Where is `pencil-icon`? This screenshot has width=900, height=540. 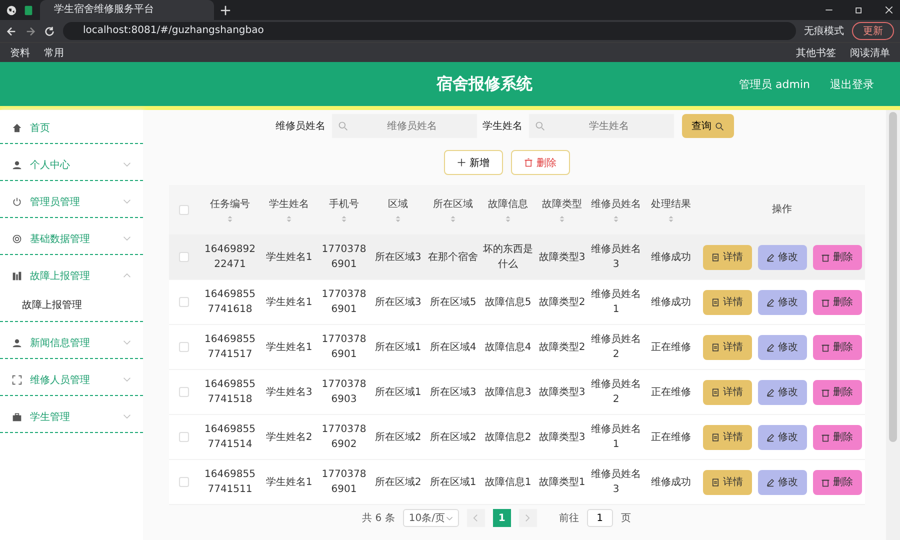
pencil-icon is located at coordinates (770, 302).